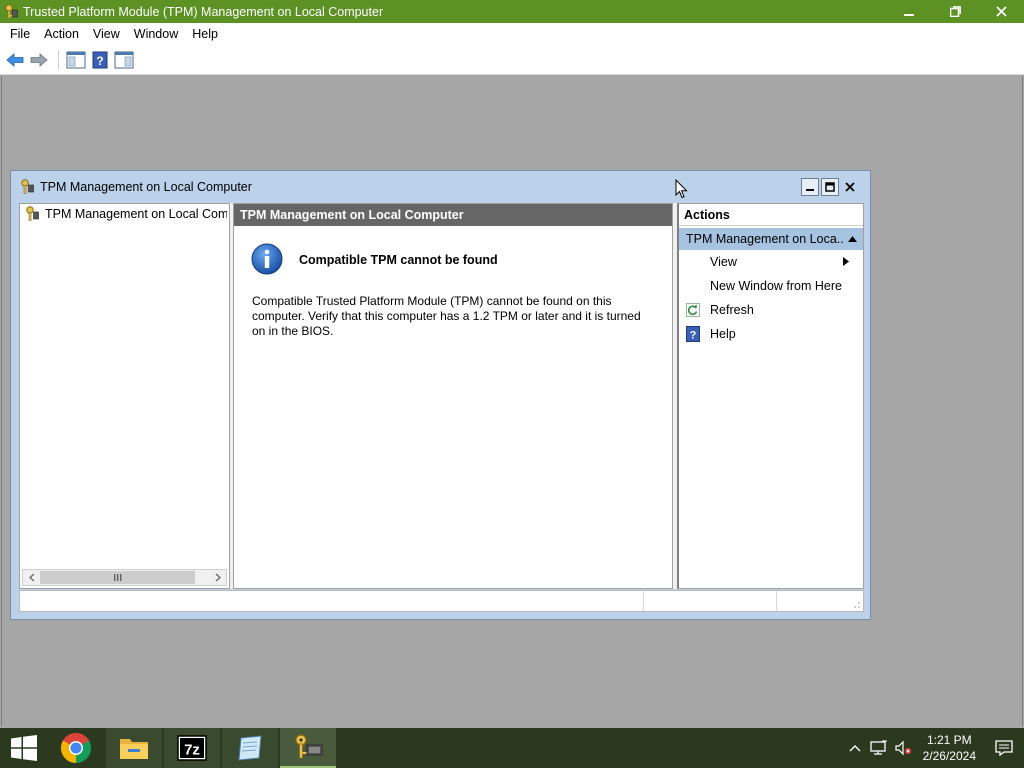 Image resolution: width=1024 pixels, height=768 pixels. I want to click on child-title-bar: TPM Management on Local Computer, so click(440, 187).